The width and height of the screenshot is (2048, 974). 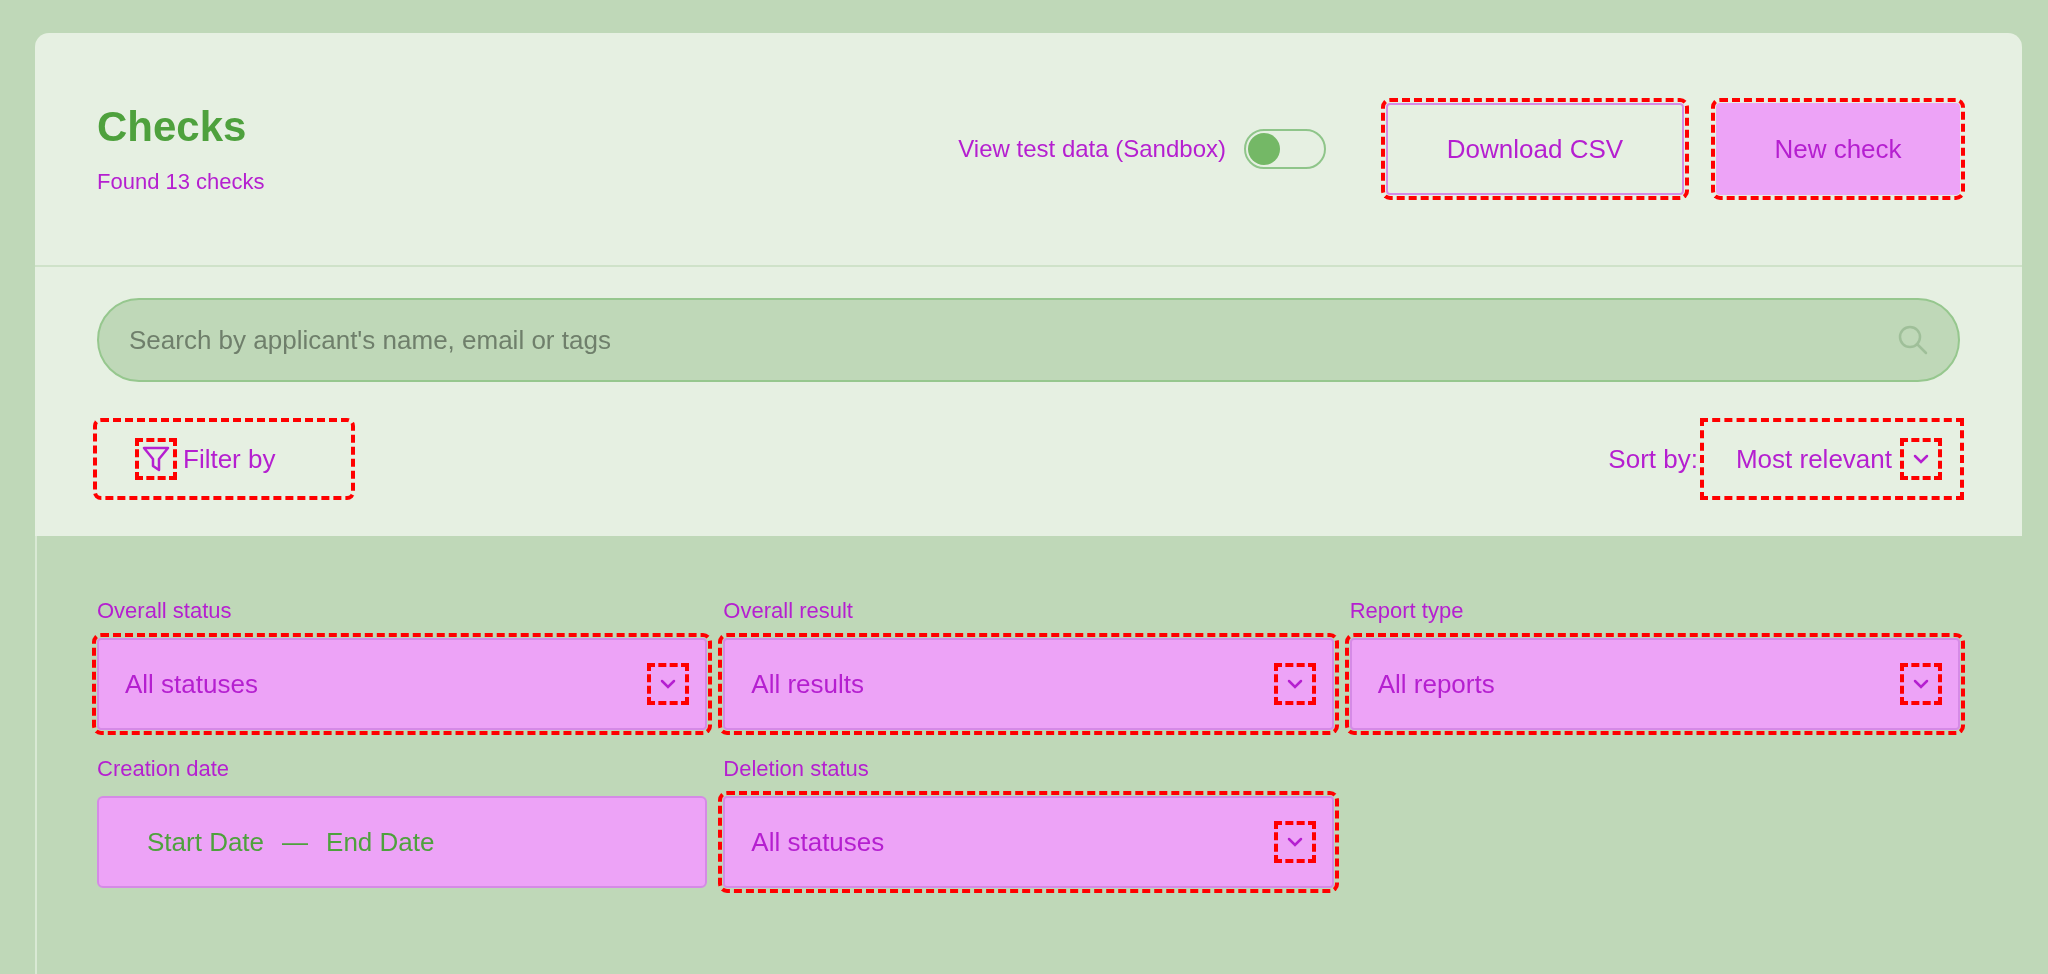 What do you see at coordinates (796, 769) in the screenshot?
I see `field-label: Deletion status` at bounding box center [796, 769].